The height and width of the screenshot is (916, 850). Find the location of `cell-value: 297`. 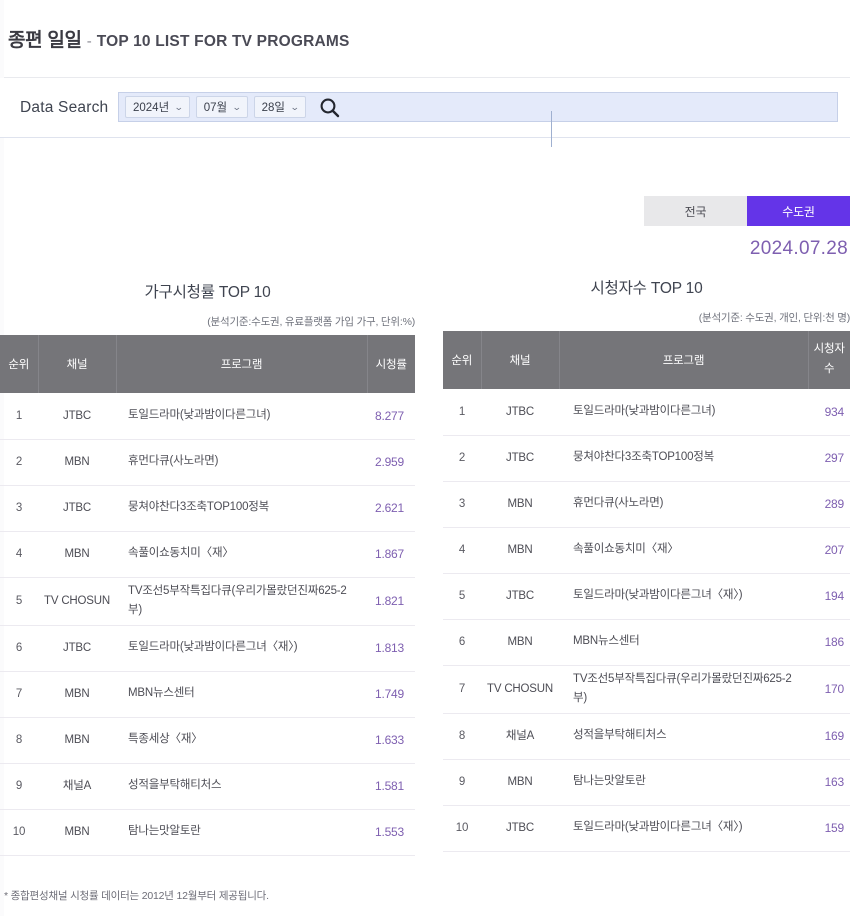

cell-value: 297 is located at coordinates (829, 458).